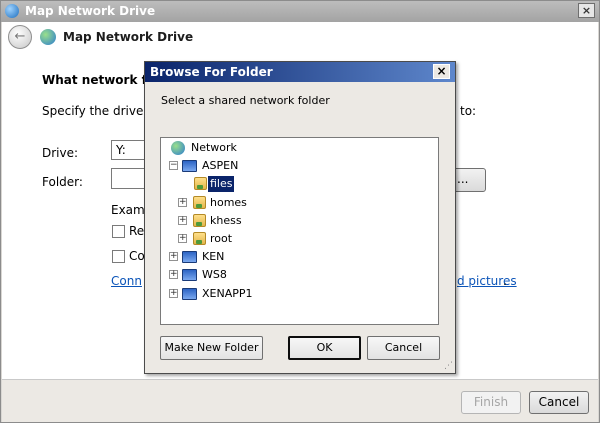 This screenshot has height=423, width=600. What do you see at coordinates (448, 366) in the screenshot?
I see `resize-grip-icon: ⋰` at bounding box center [448, 366].